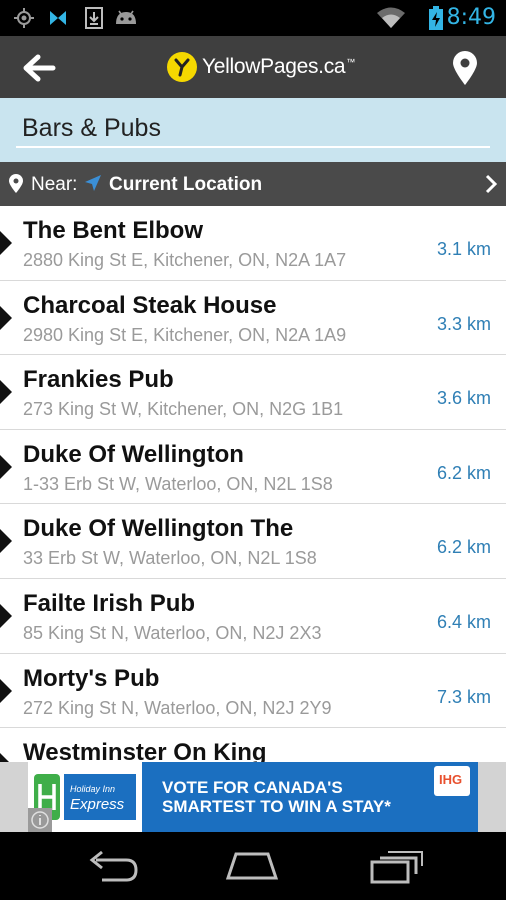  I want to click on system-nav-bar, so click(253, 866).